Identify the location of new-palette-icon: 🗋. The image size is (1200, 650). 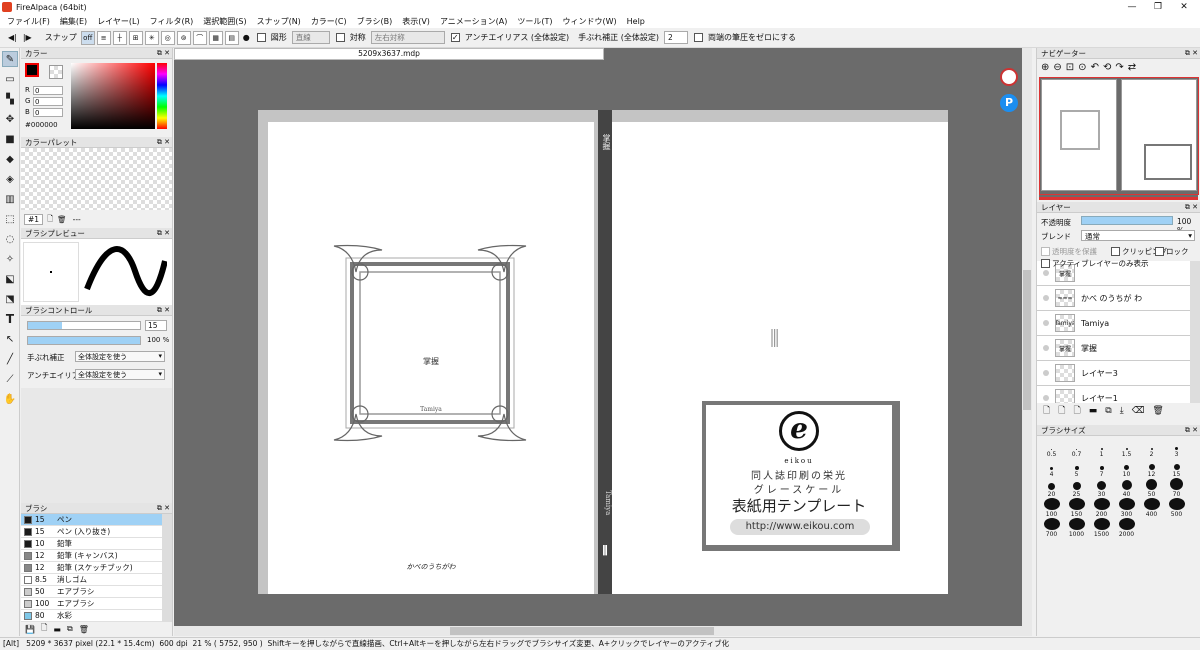
(50, 219).